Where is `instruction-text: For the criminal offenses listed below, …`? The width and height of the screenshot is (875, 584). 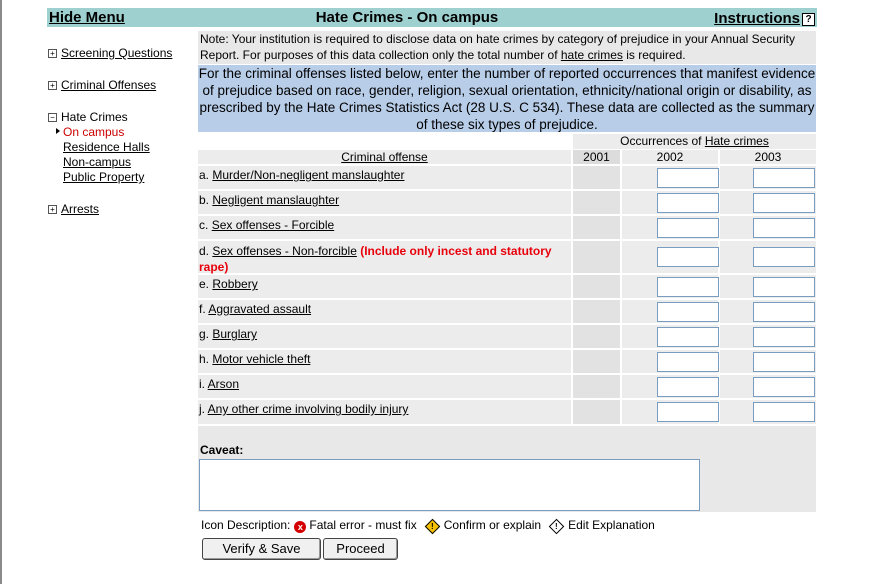 instruction-text: For the criminal offenses listed below, … is located at coordinates (507, 98).